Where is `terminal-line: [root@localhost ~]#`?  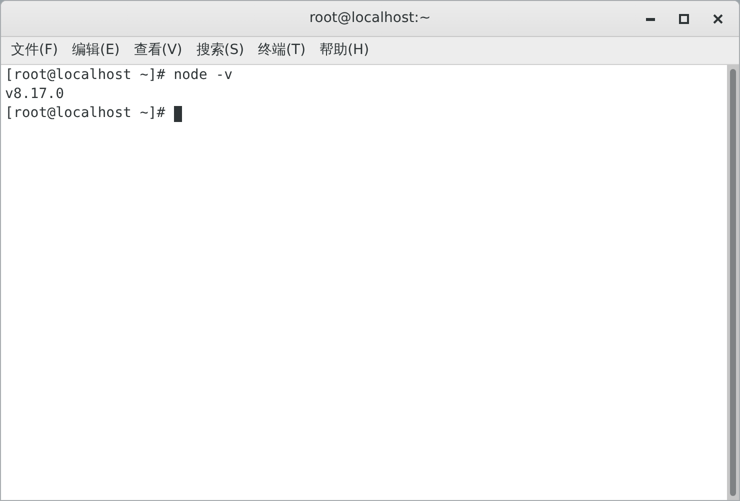 terminal-line: [root@localhost ~]# is located at coordinates (85, 113).